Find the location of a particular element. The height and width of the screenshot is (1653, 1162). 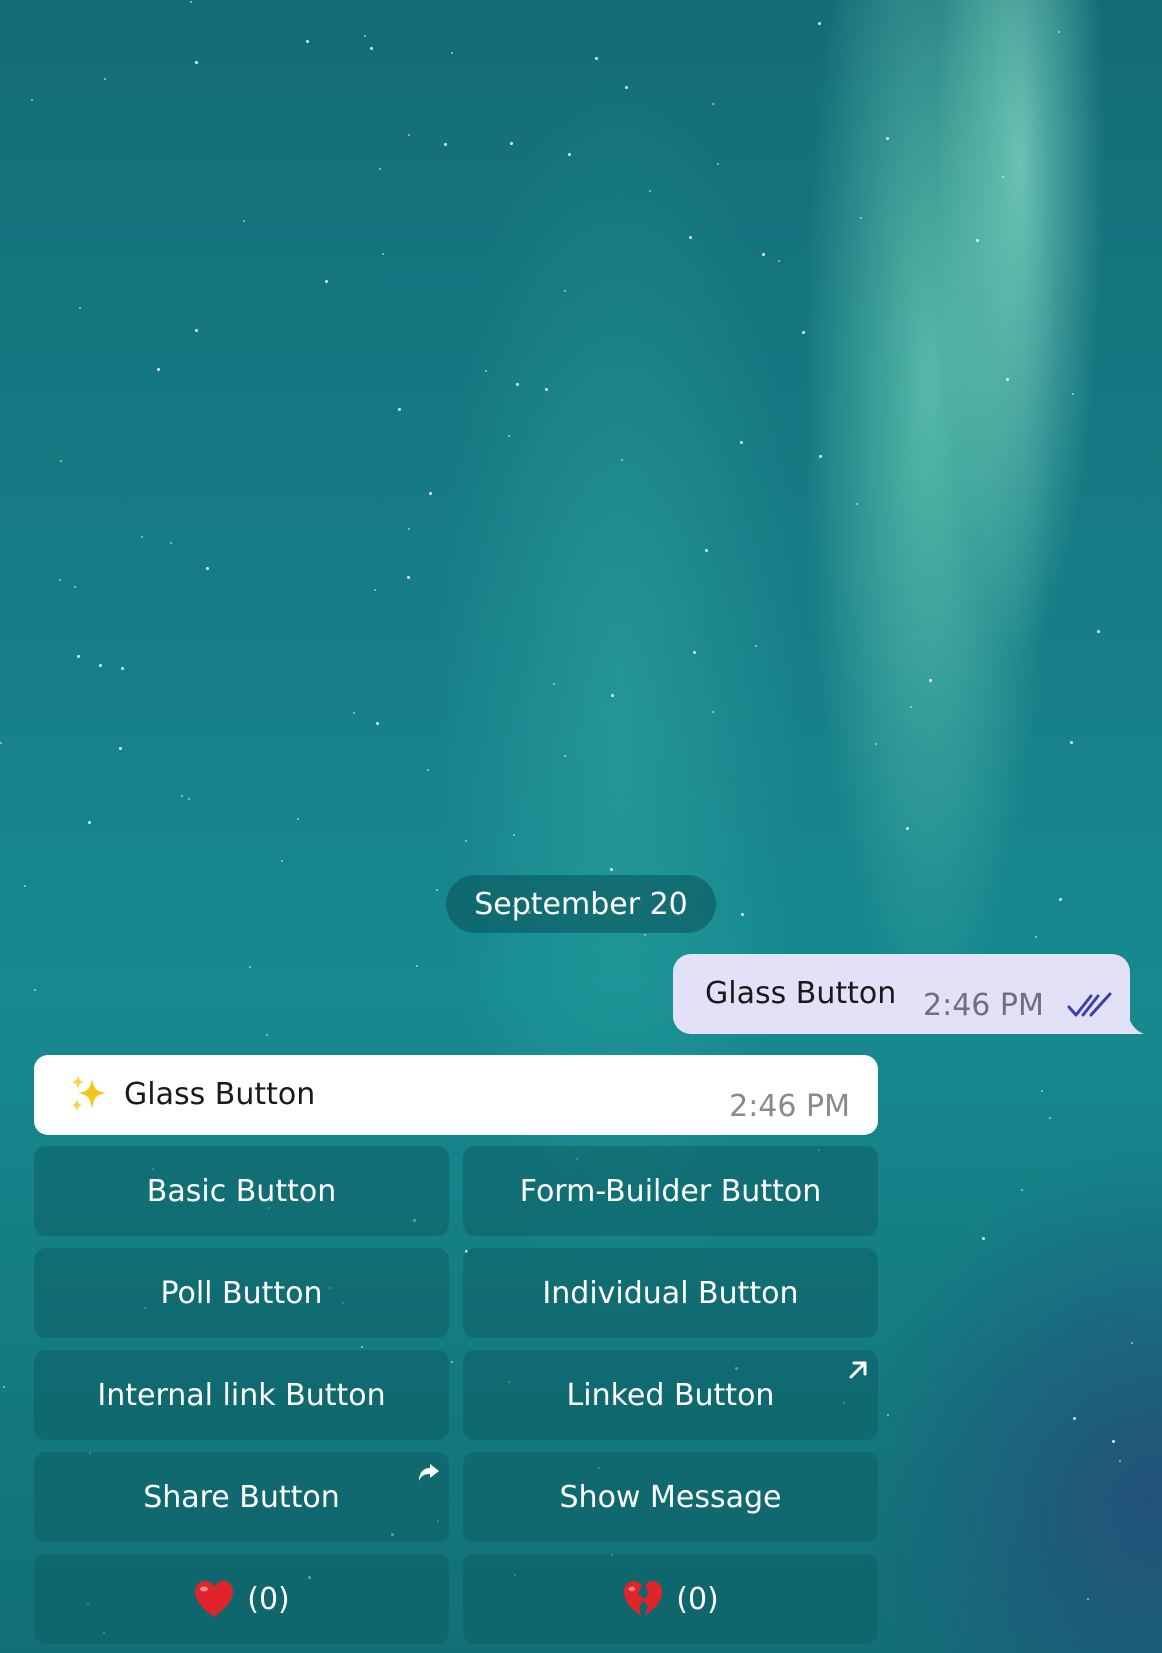

share-arrow-icon is located at coordinates (429, 1472).